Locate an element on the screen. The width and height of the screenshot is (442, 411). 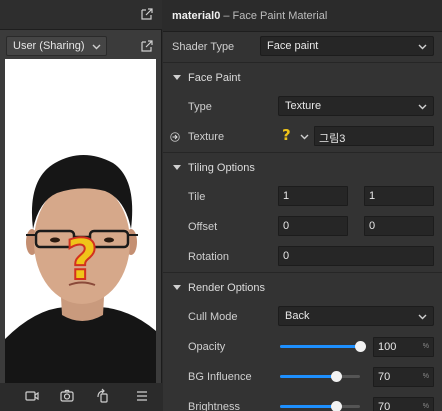
offset-y-input: 0 is located at coordinates (399, 226).